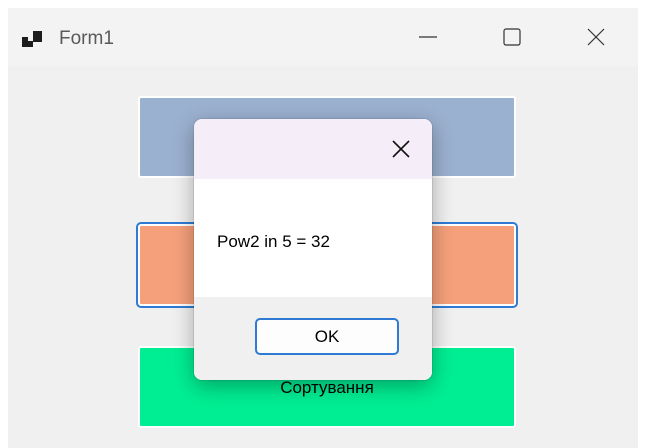  What do you see at coordinates (86, 38) in the screenshot?
I see `window-title: Form1` at bounding box center [86, 38].